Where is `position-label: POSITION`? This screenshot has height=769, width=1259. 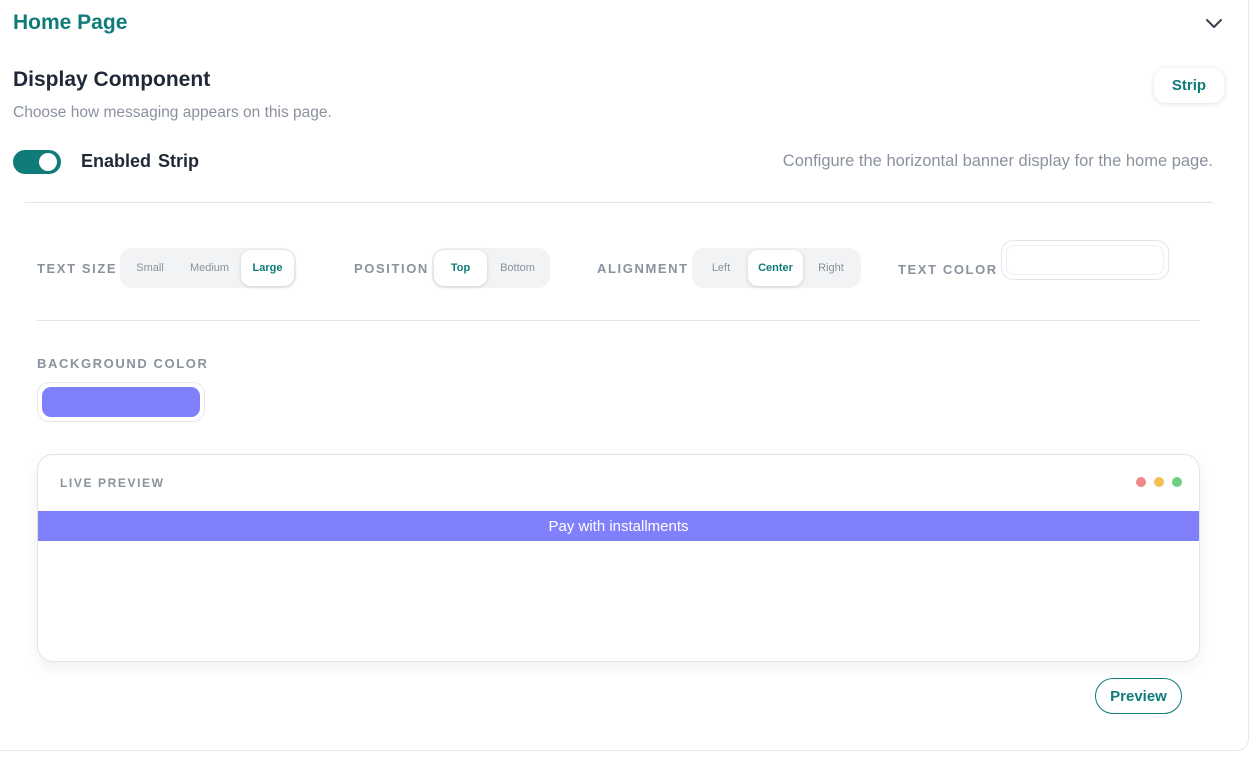
position-label: POSITION is located at coordinates (391, 268).